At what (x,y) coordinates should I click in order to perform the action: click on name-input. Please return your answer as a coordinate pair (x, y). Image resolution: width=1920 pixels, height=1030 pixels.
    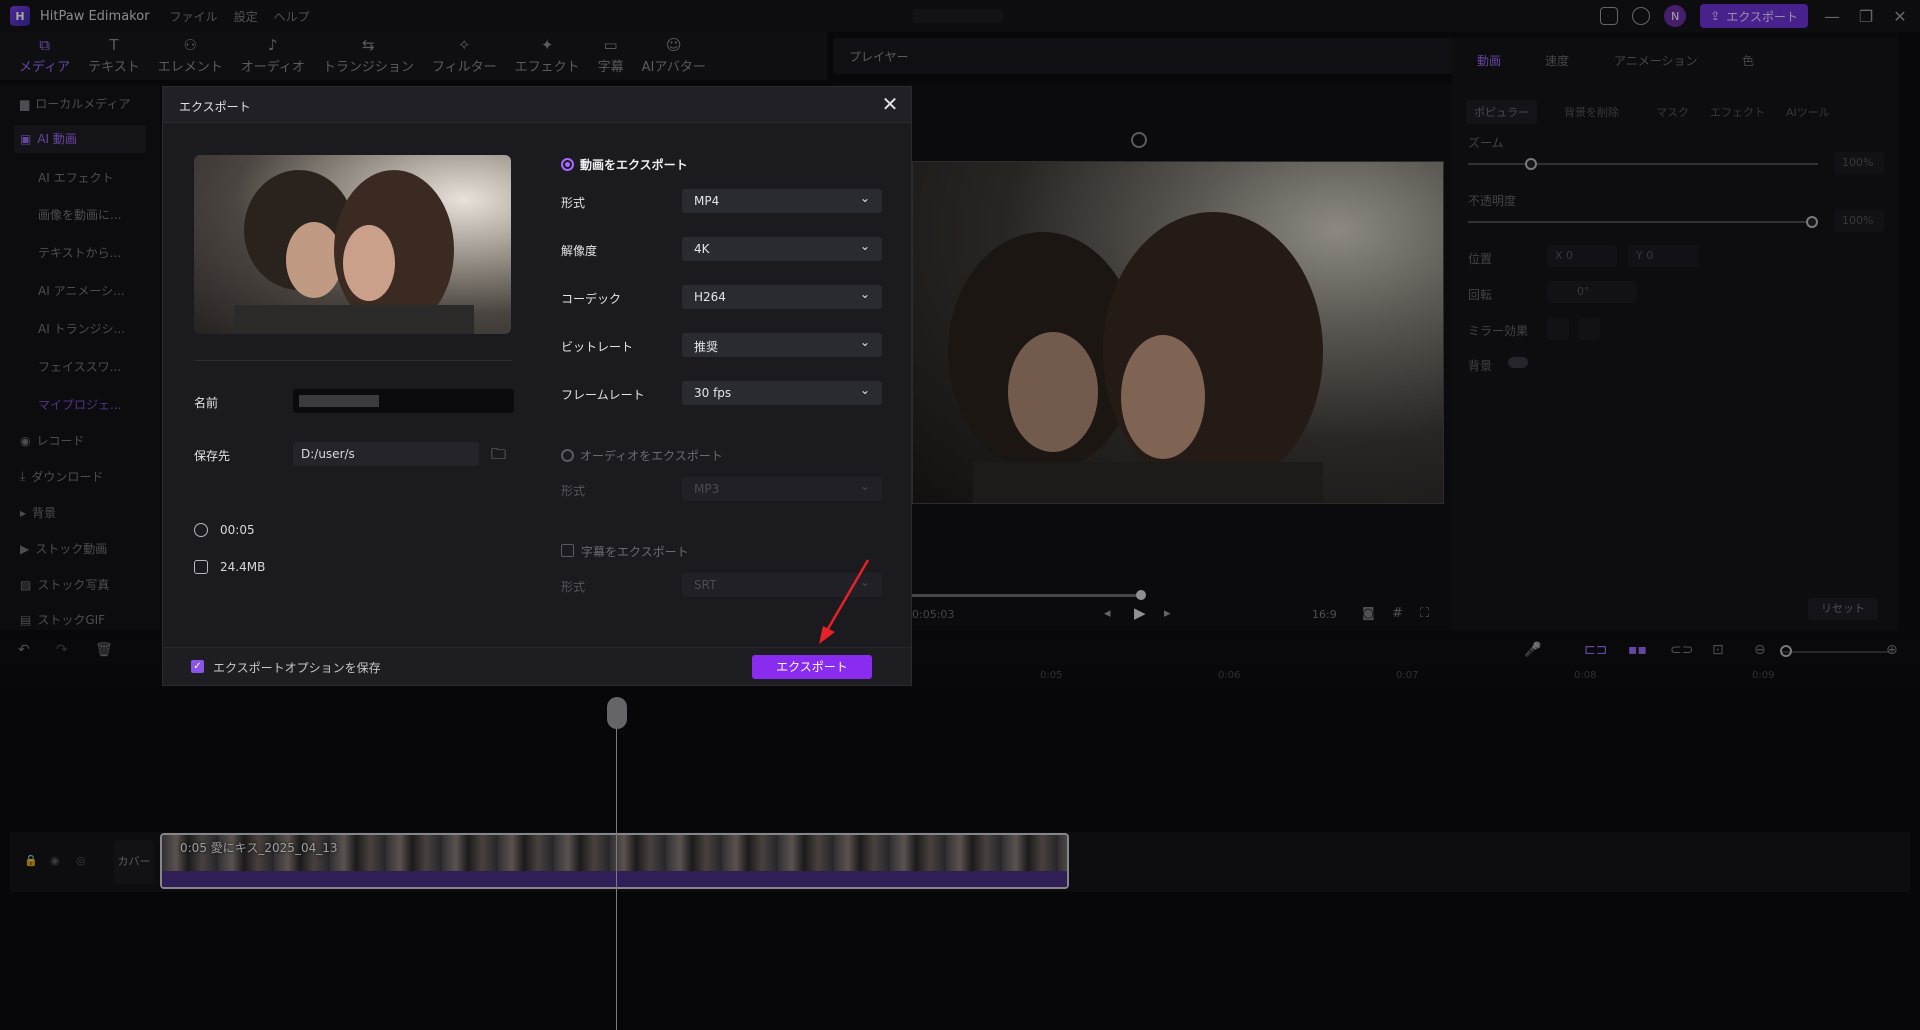
    Looking at the image, I should click on (403, 401).